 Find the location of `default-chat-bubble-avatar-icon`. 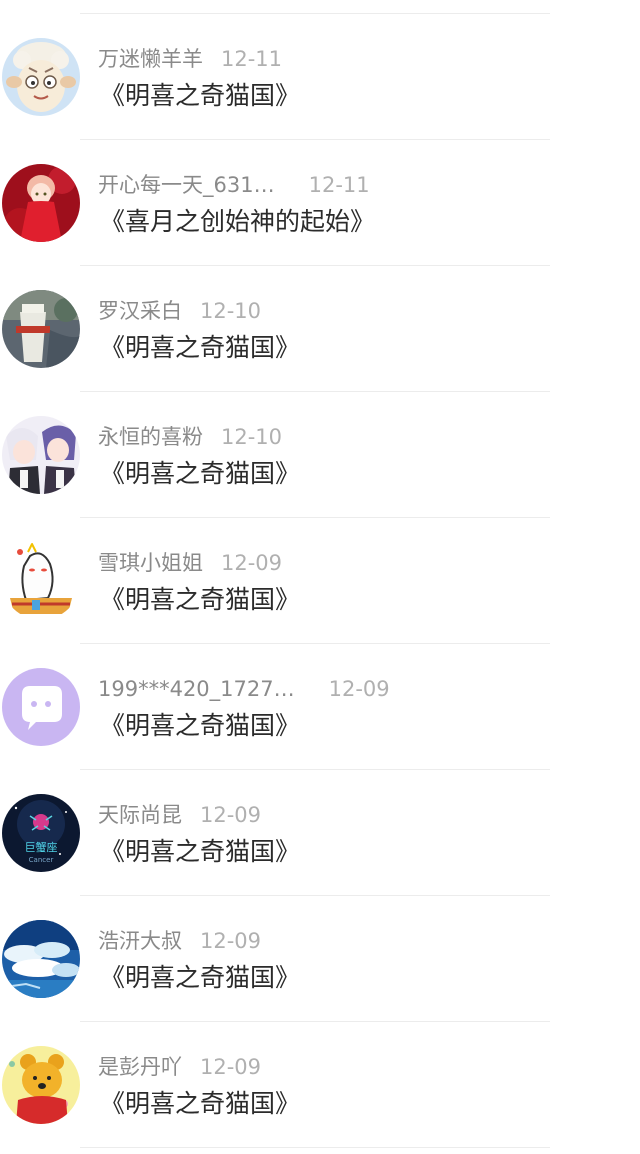

default-chat-bubble-avatar-icon is located at coordinates (41, 707).